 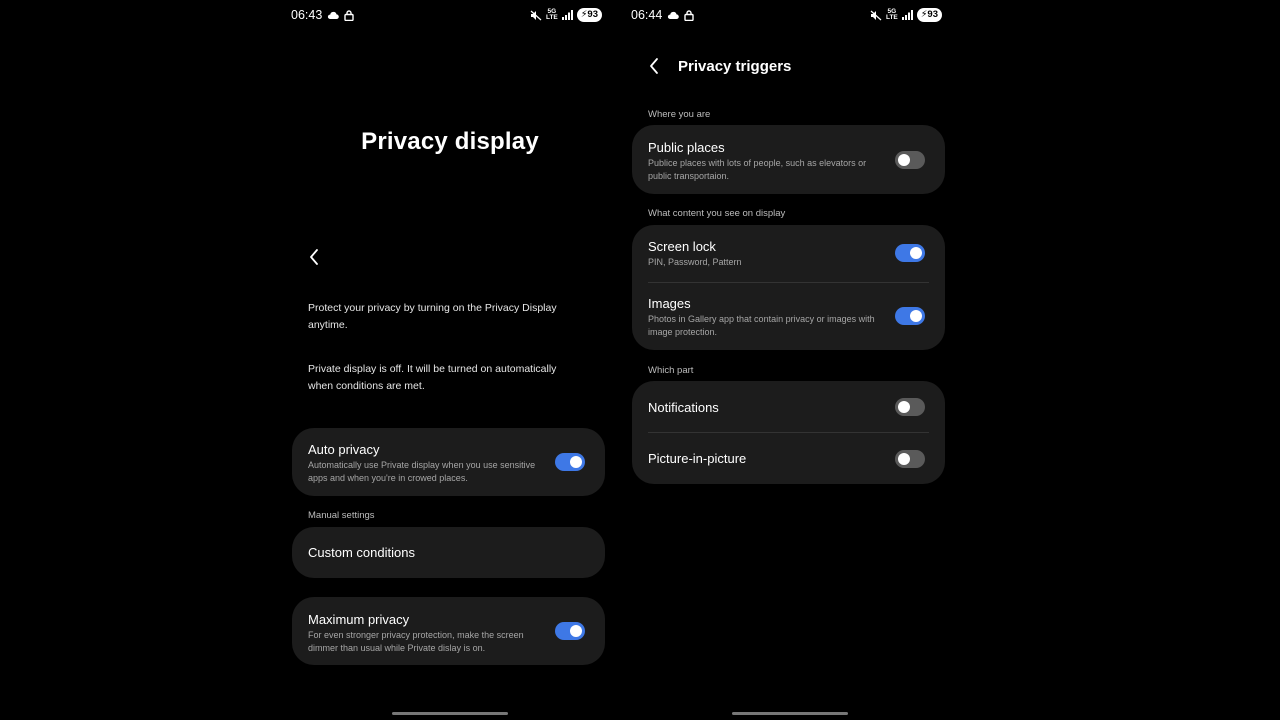 I want to click on custom-conditions-item: Custom conditions, so click(x=448, y=552).